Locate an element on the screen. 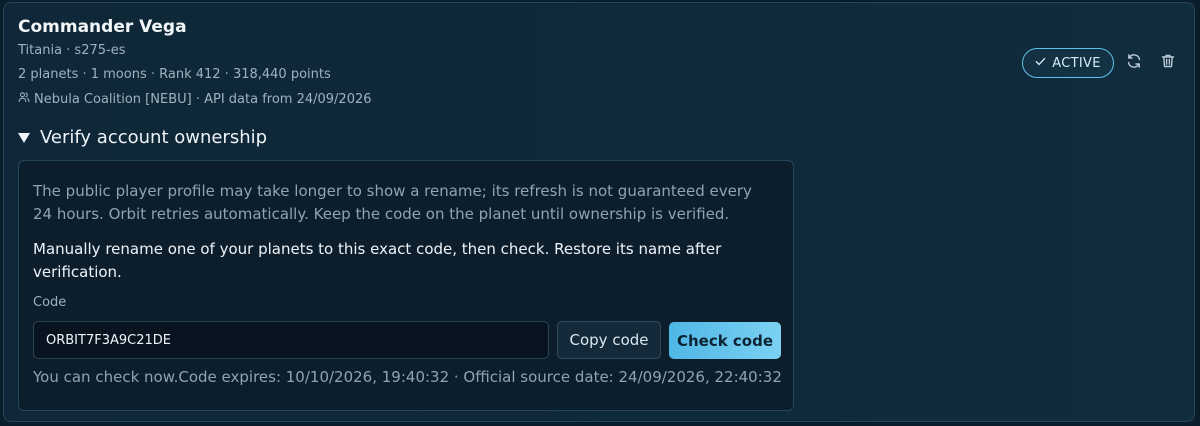 The width and height of the screenshot is (1200, 426). server-info: Titania · s275-es is located at coordinates (72, 50).